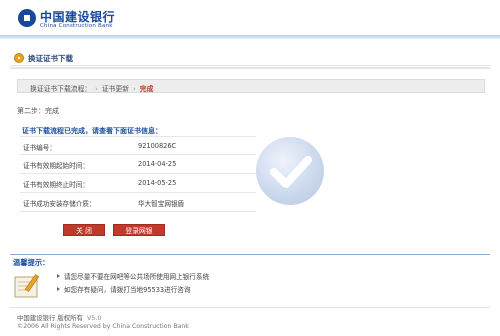 The height and width of the screenshot is (336, 500). What do you see at coordinates (39, 148) in the screenshot?
I see `cert-number-label: 证书编号：` at bounding box center [39, 148].